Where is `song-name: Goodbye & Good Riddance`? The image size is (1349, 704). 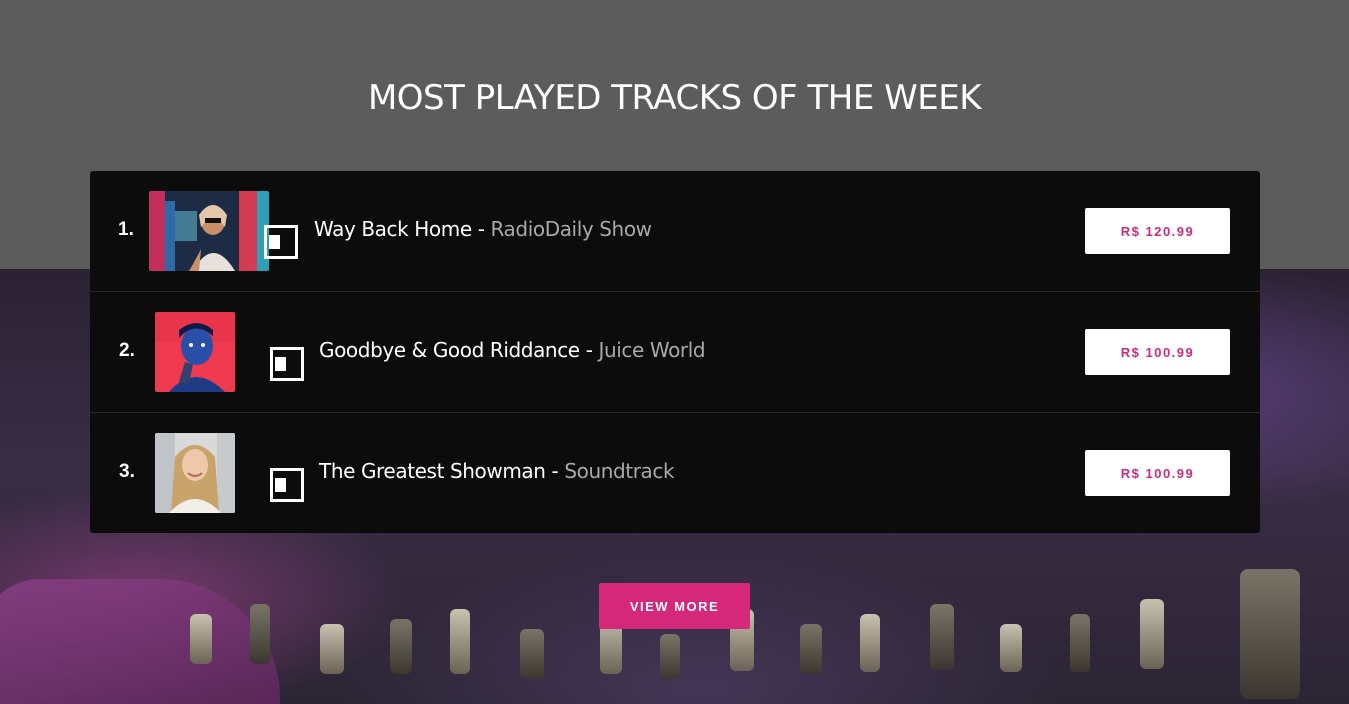
song-name: Goodbye & Good Riddance is located at coordinates (449, 350).